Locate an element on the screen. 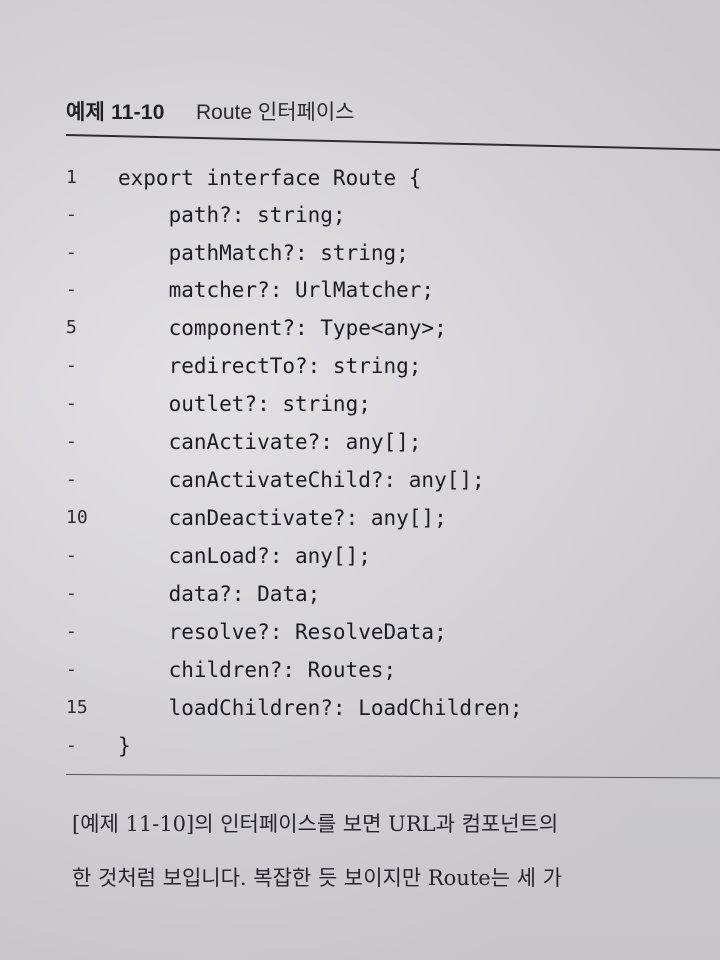  code-line-14: - children?: Routes; is located at coordinates (393, 670).